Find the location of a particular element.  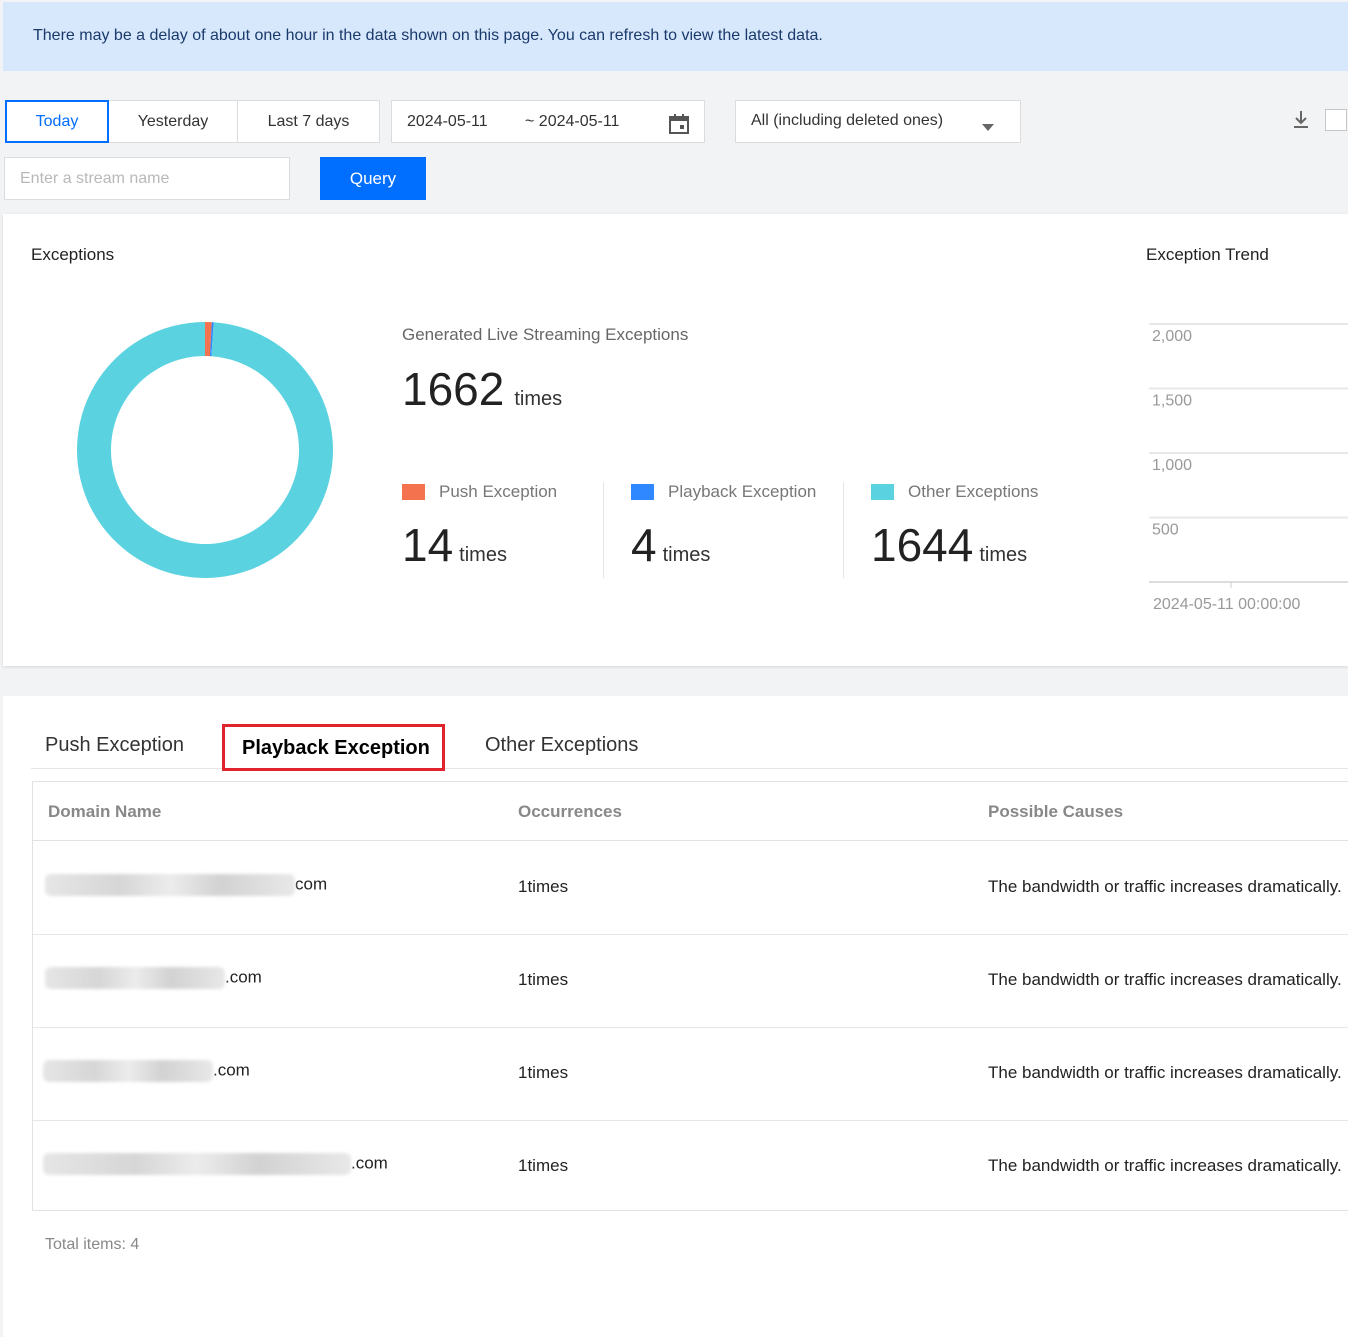

donut-slice-other-exceptions is located at coordinates (204, 450).